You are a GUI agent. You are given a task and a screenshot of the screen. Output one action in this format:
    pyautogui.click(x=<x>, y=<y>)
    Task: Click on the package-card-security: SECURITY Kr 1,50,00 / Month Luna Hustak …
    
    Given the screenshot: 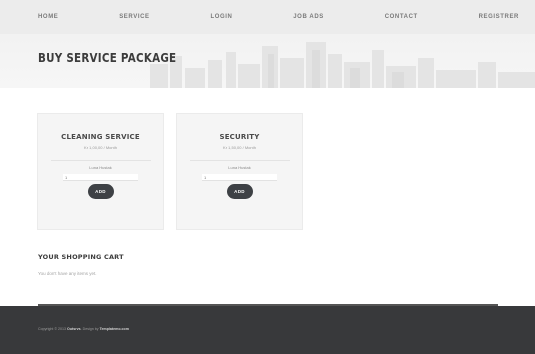 What is the action you would take?
    pyautogui.click(x=239, y=171)
    